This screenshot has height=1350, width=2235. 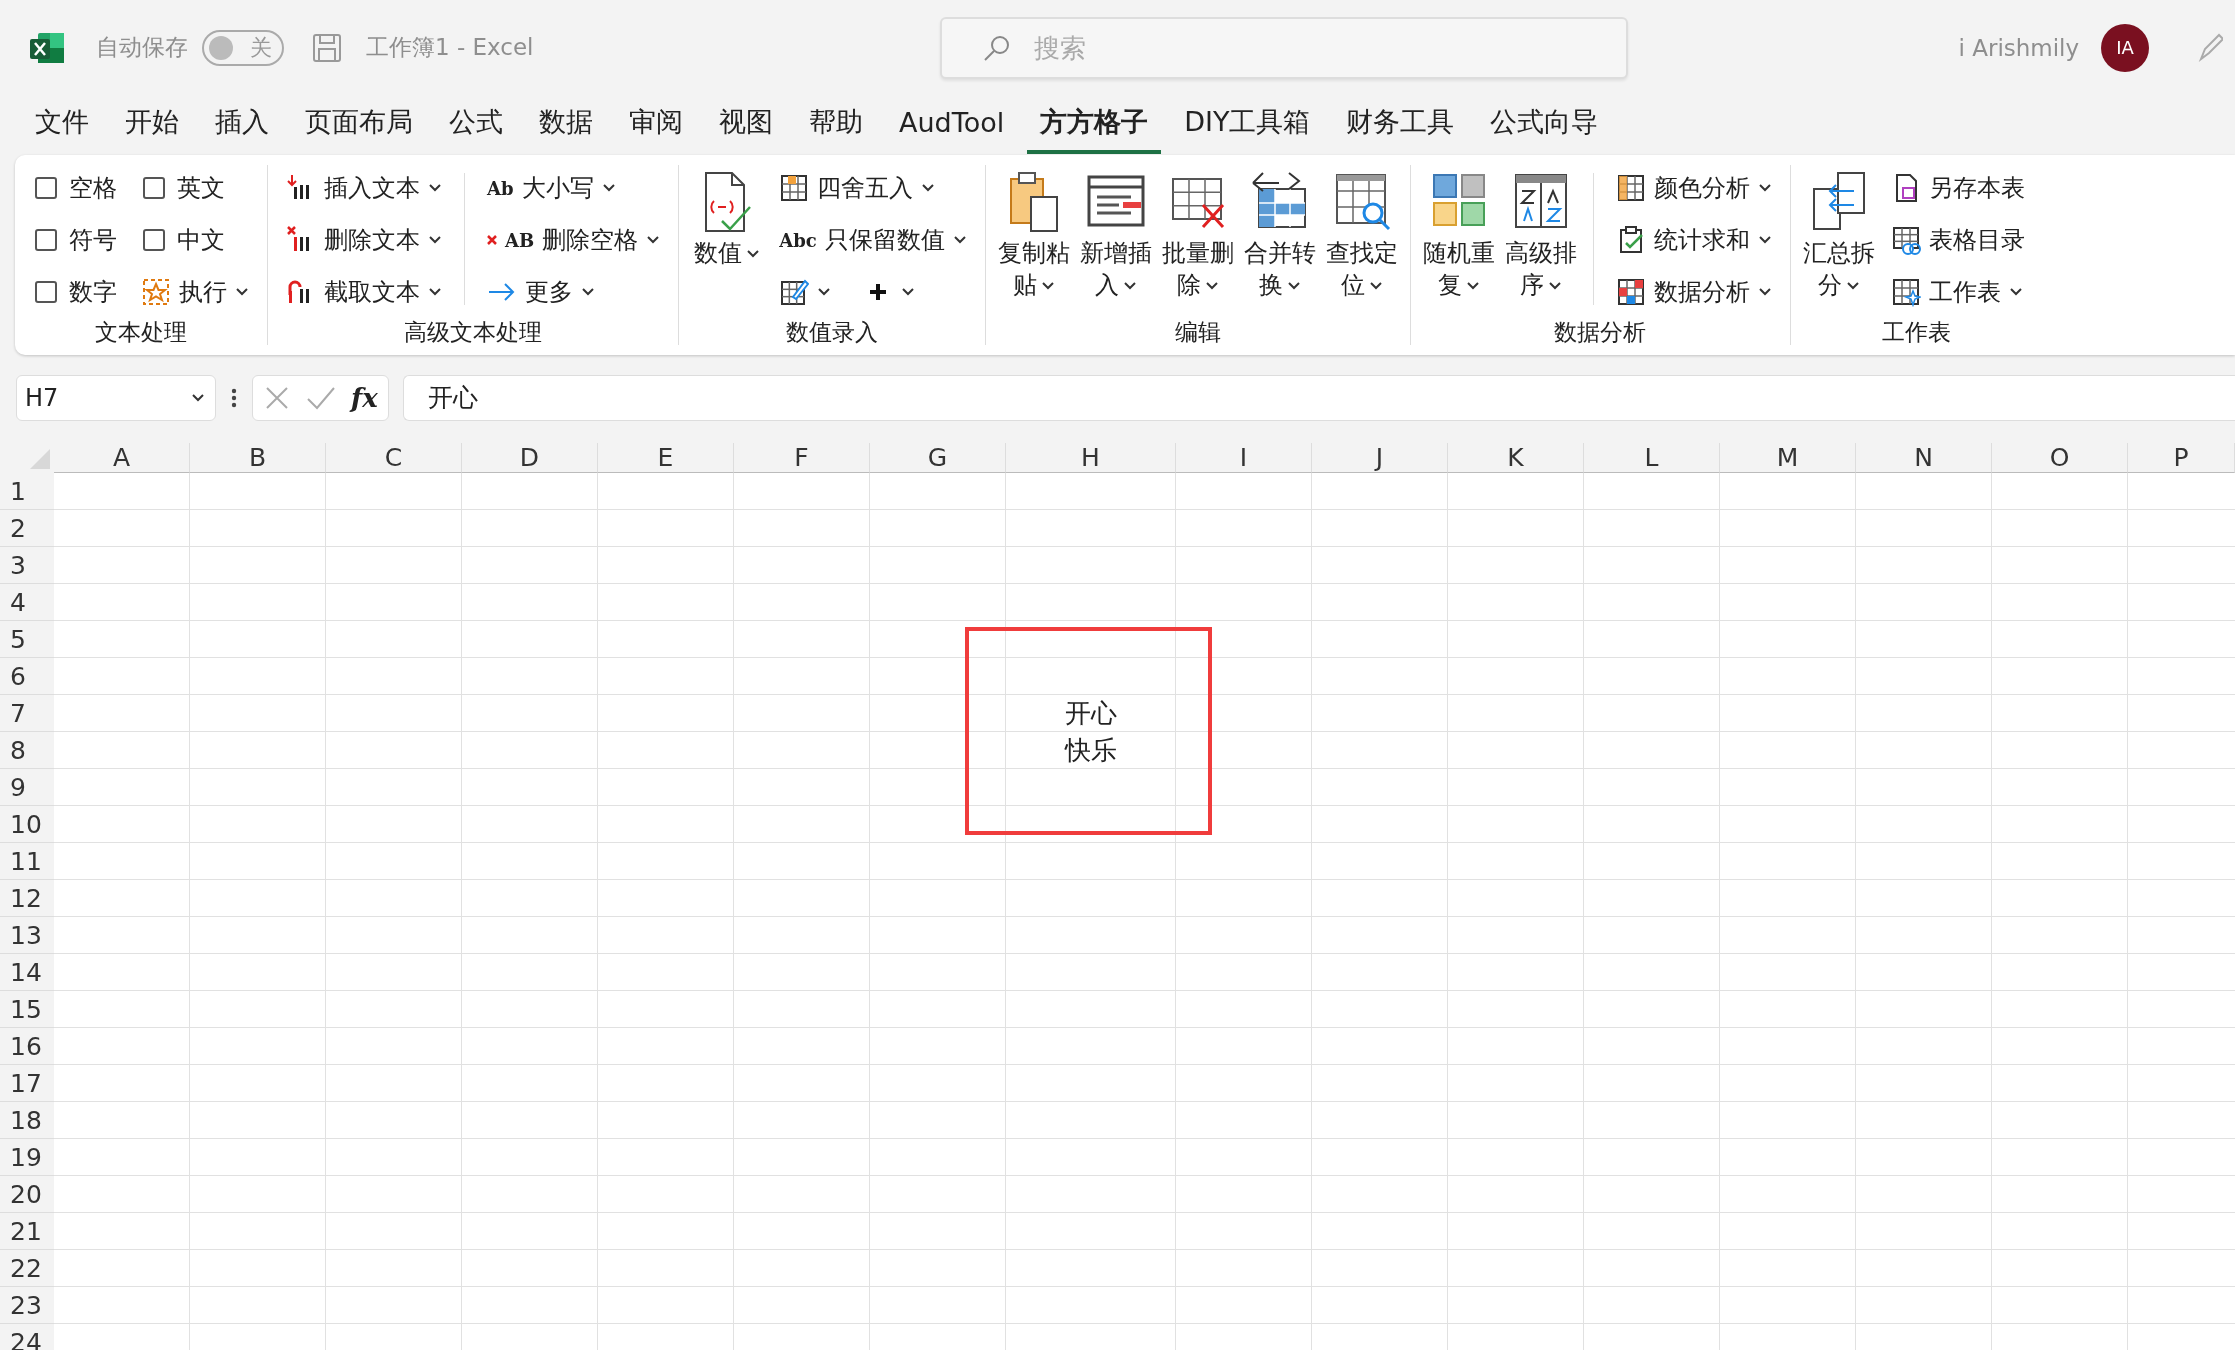 I want to click on checkbox-option: 英文, so click(x=195, y=188).